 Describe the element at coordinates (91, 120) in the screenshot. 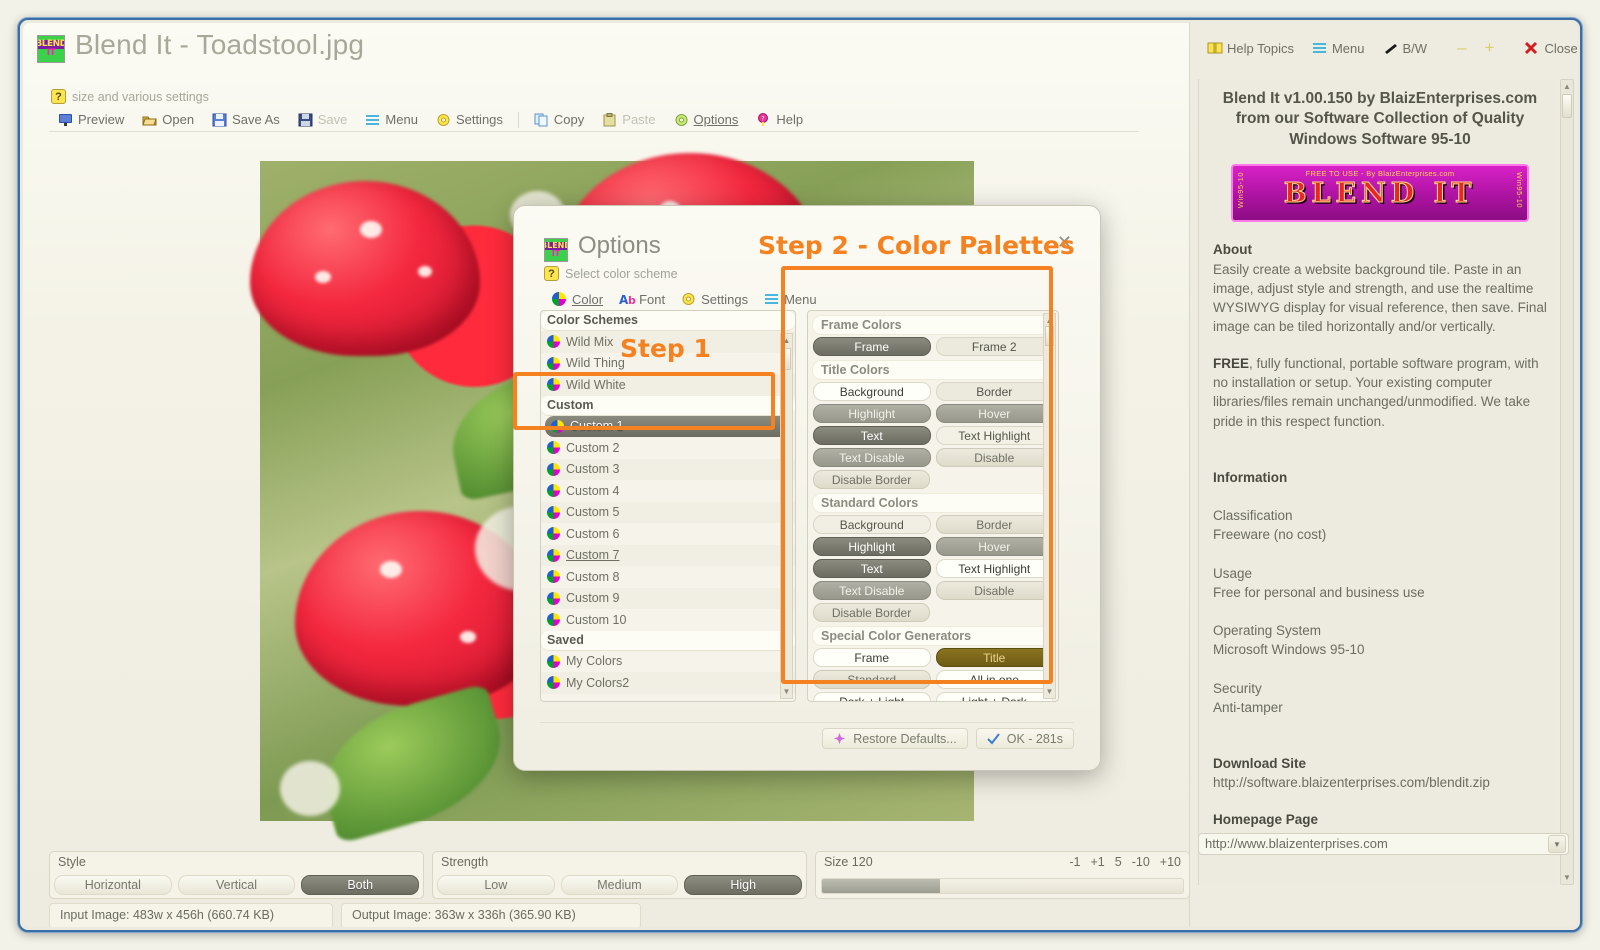

I see `toolbar-button-preview: Preview` at that location.